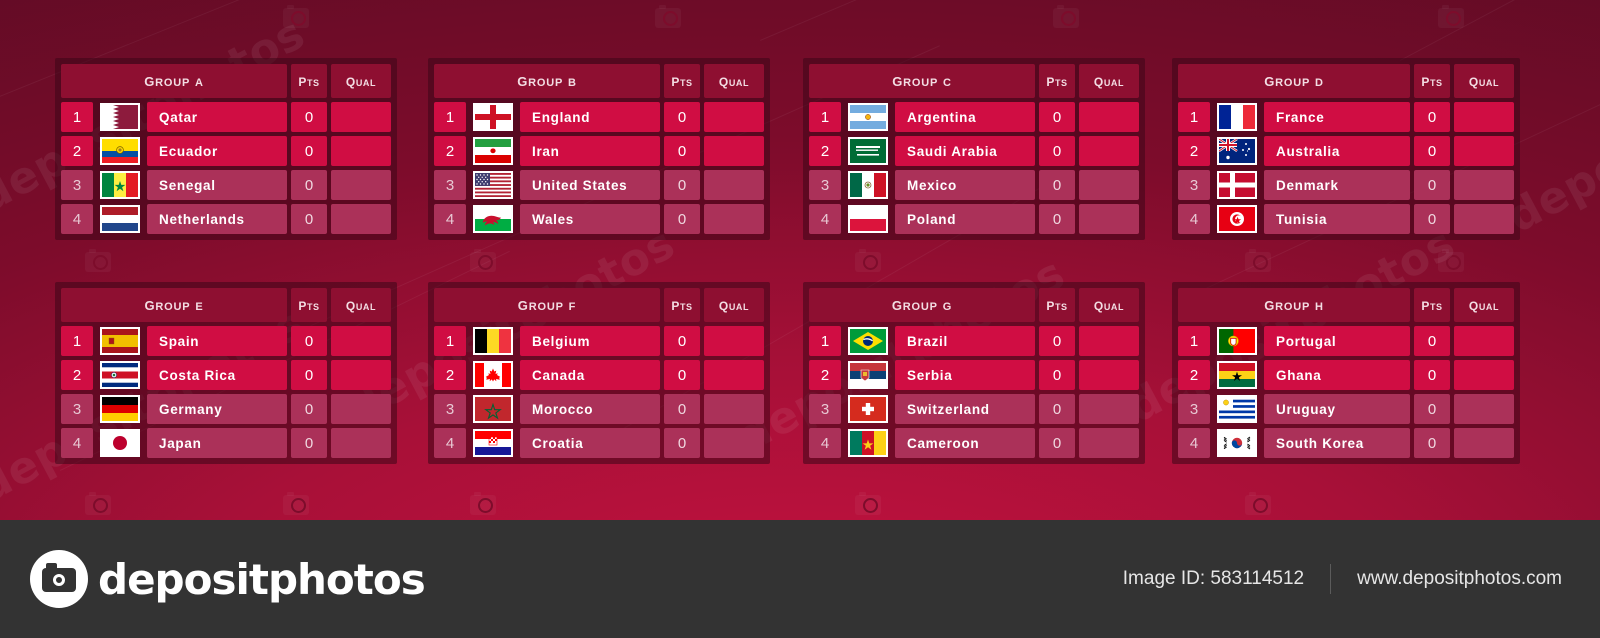 The height and width of the screenshot is (638, 1600). What do you see at coordinates (1459, 579) in the screenshot?
I see `website-link: www.depositphotos.com` at bounding box center [1459, 579].